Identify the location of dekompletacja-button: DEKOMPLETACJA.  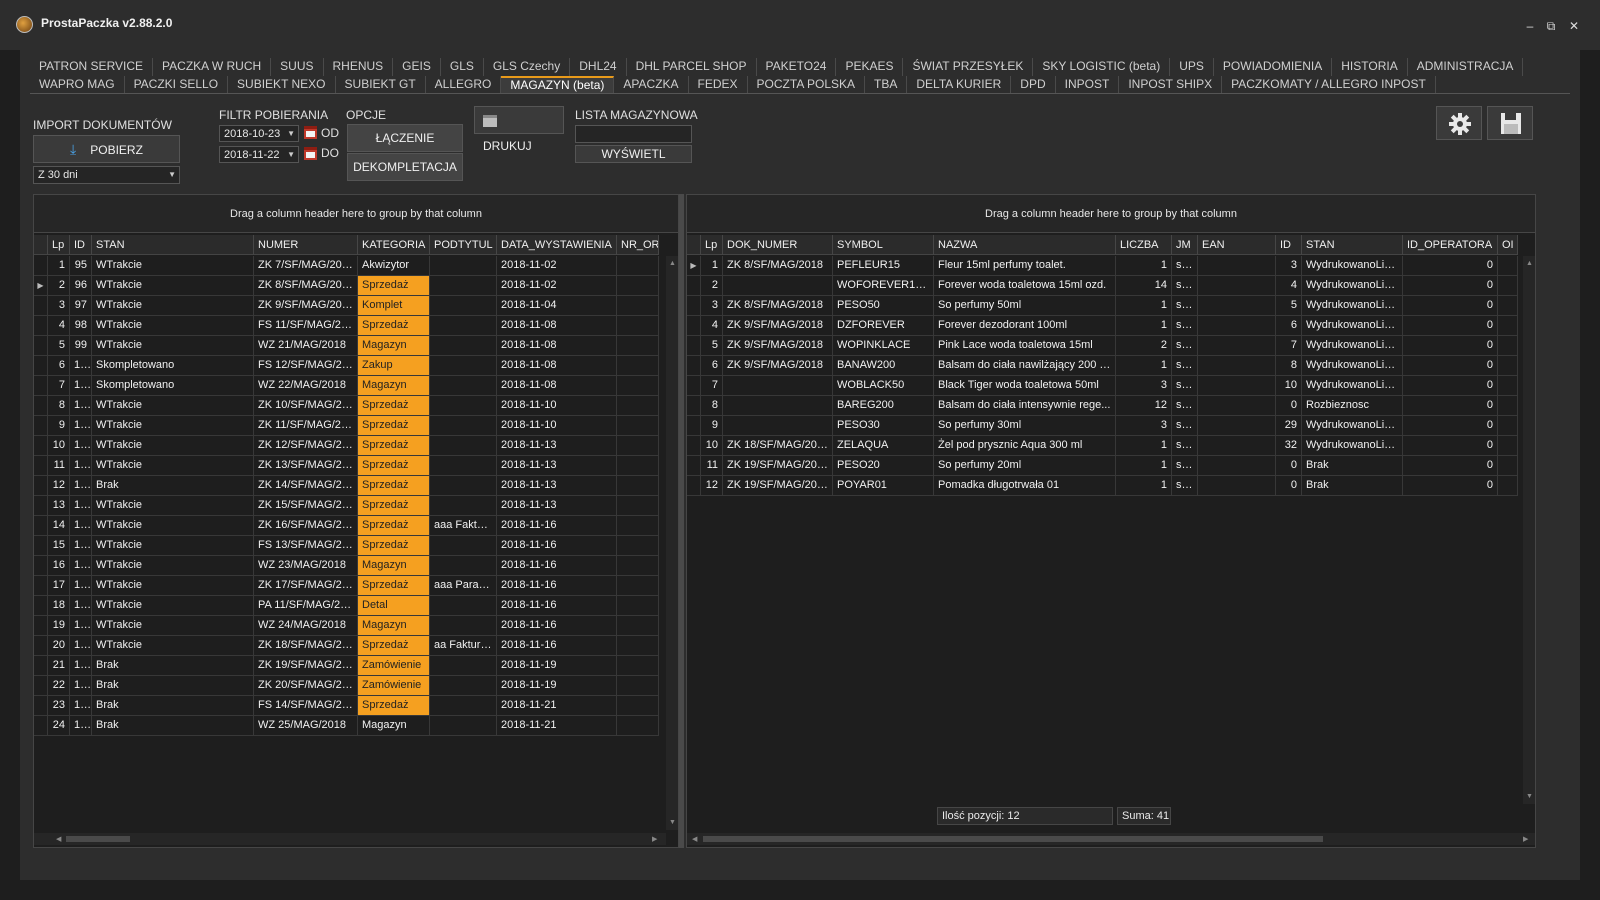
(405, 167).